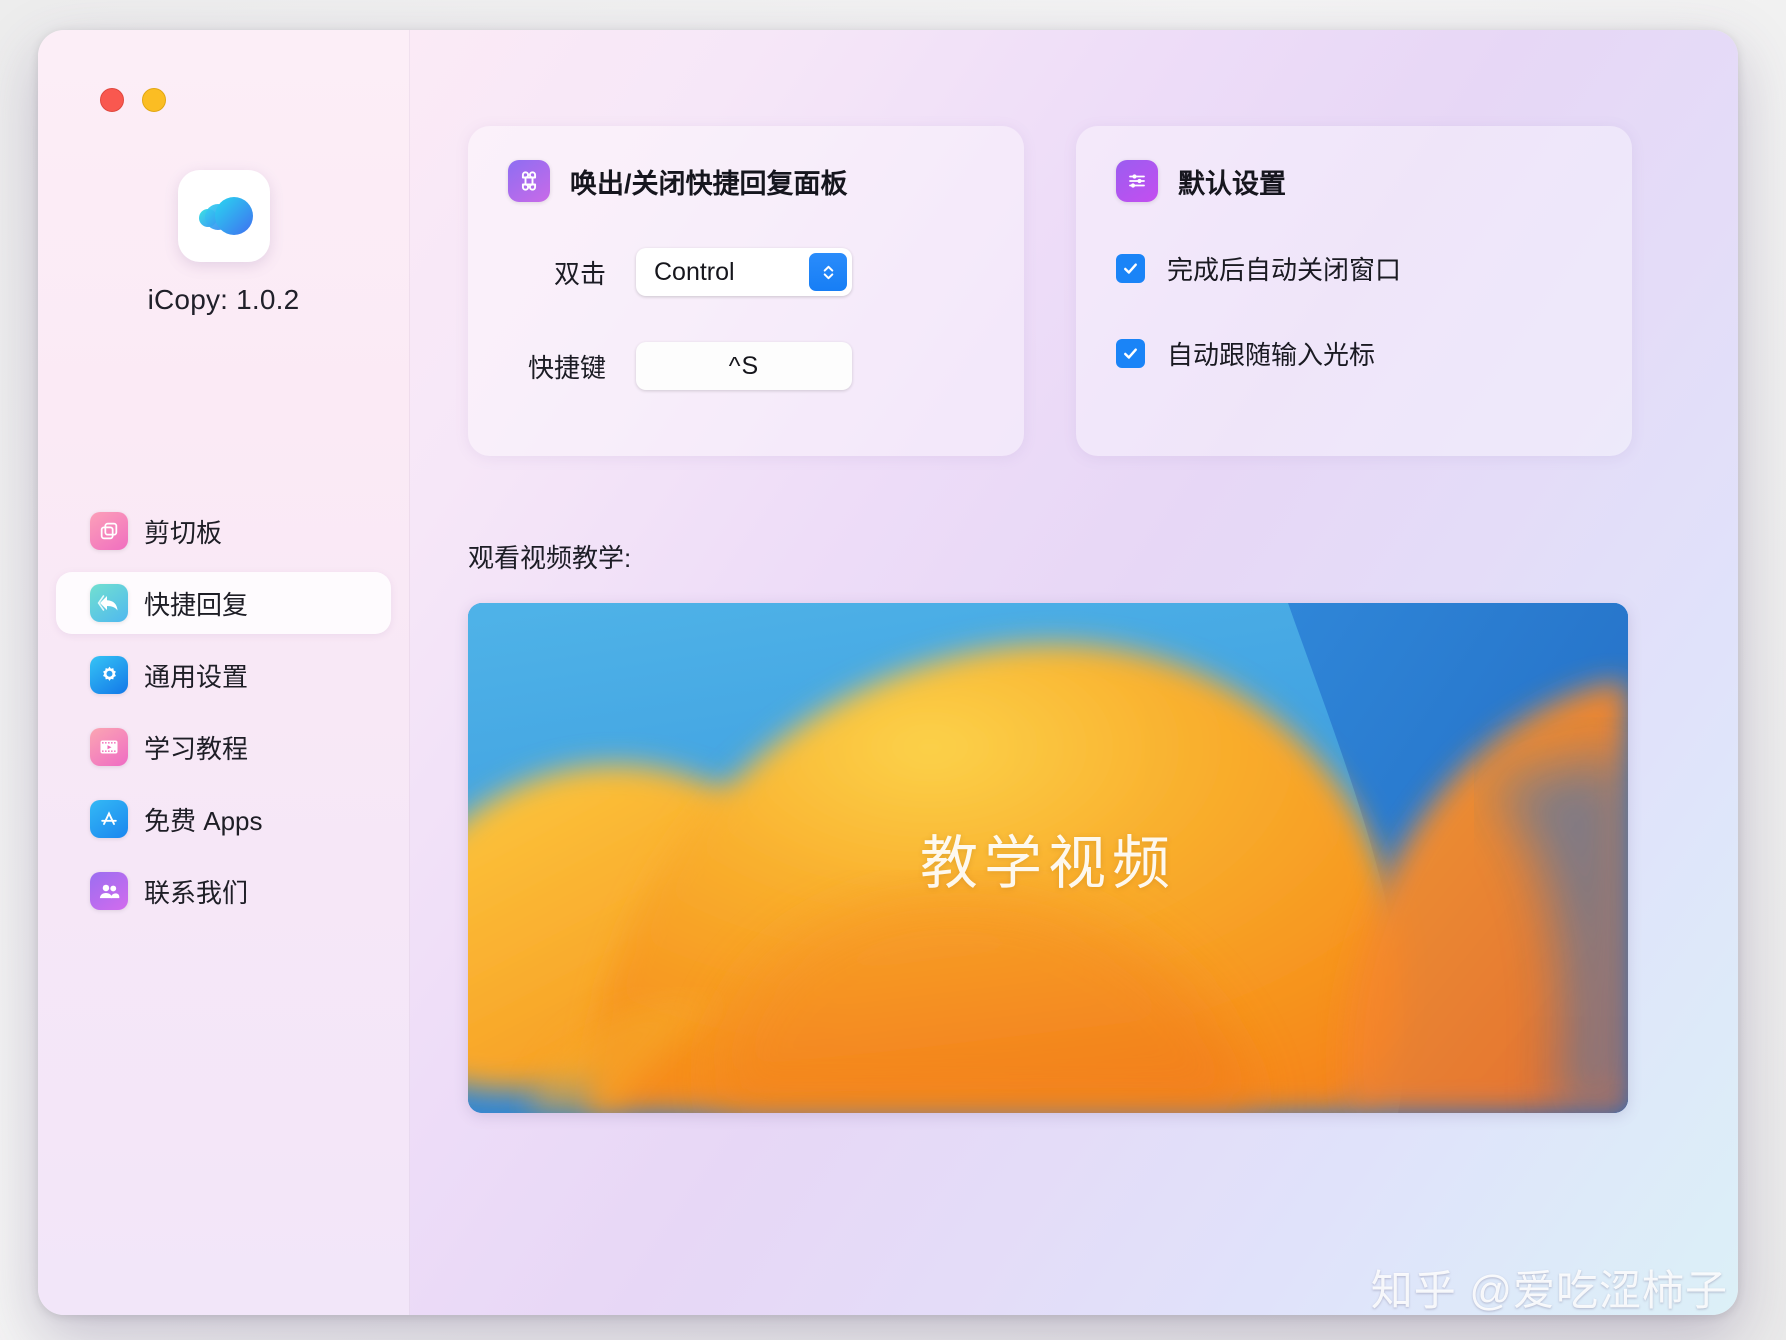 The width and height of the screenshot is (1786, 1340). What do you see at coordinates (1271, 355) in the screenshot?
I see `option-label: 自动跟随输入光标` at bounding box center [1271, 355].